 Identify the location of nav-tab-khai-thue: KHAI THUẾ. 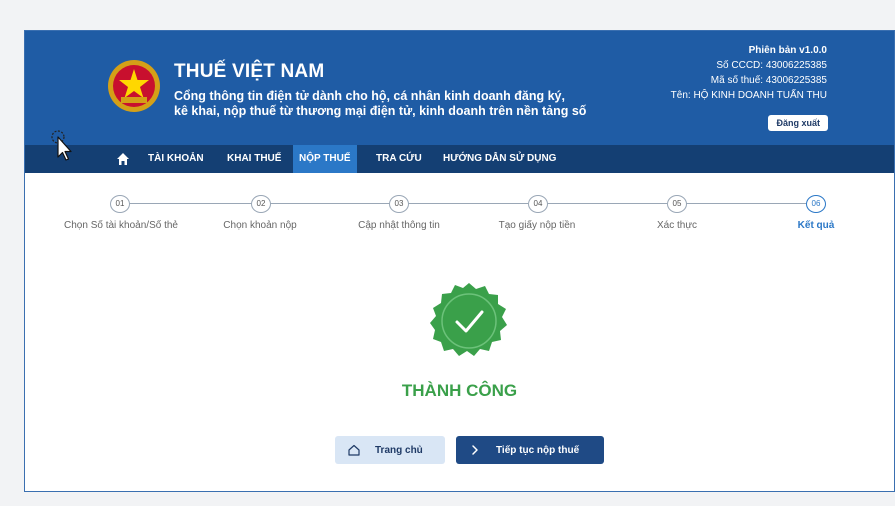
(254, 159).